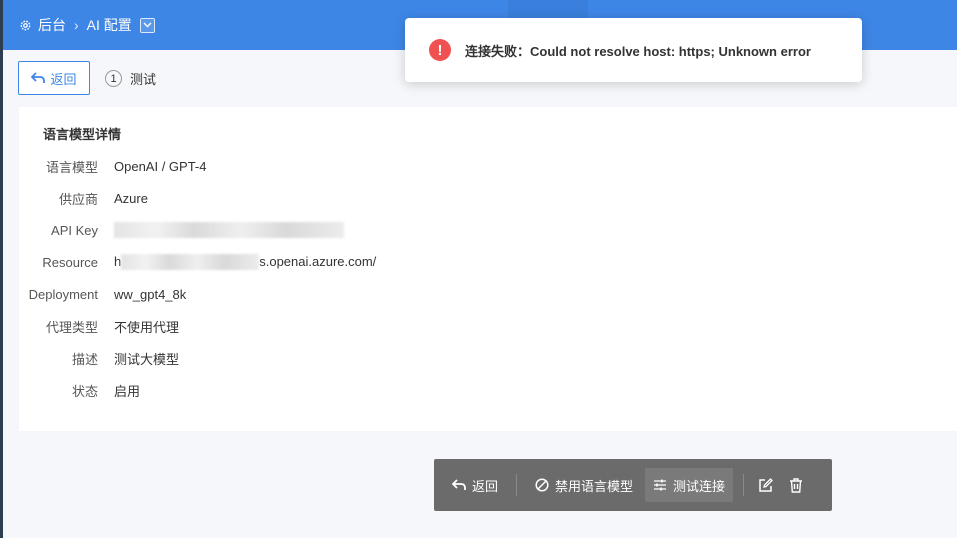  I want to click on action-bar: 返回 禁用语言模型 测试连接, so click(633, 485).